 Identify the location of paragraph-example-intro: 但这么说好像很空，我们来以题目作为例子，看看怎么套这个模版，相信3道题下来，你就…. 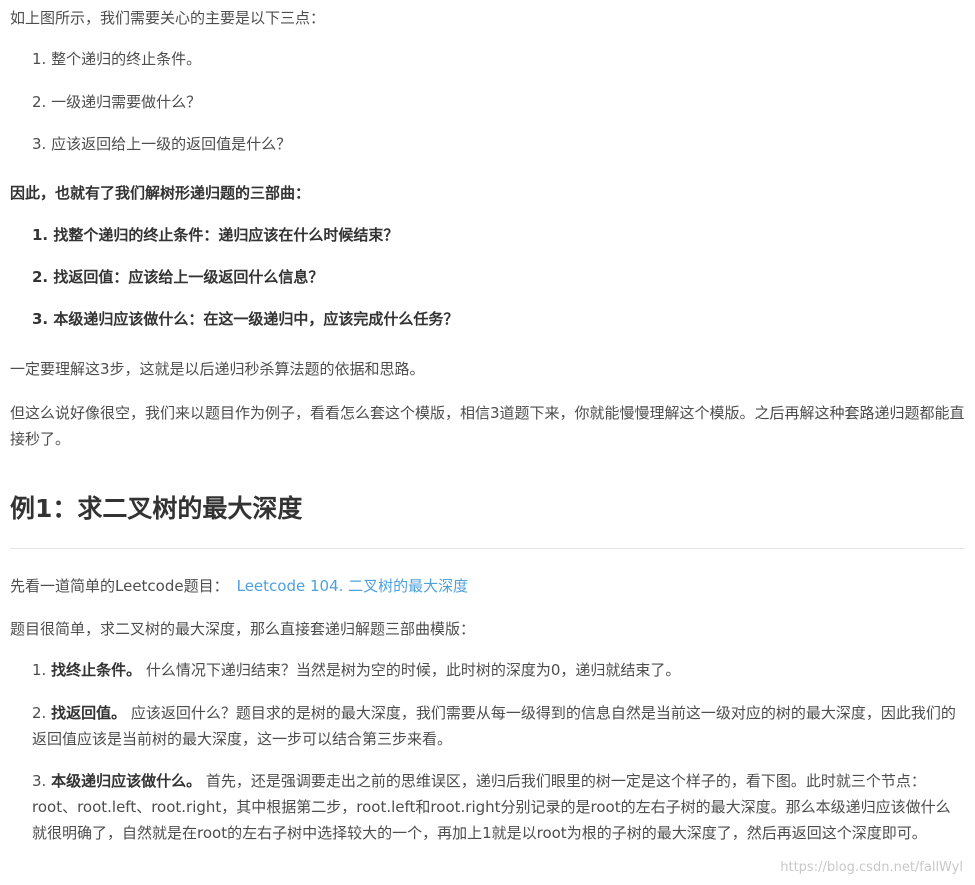
(487, 426).